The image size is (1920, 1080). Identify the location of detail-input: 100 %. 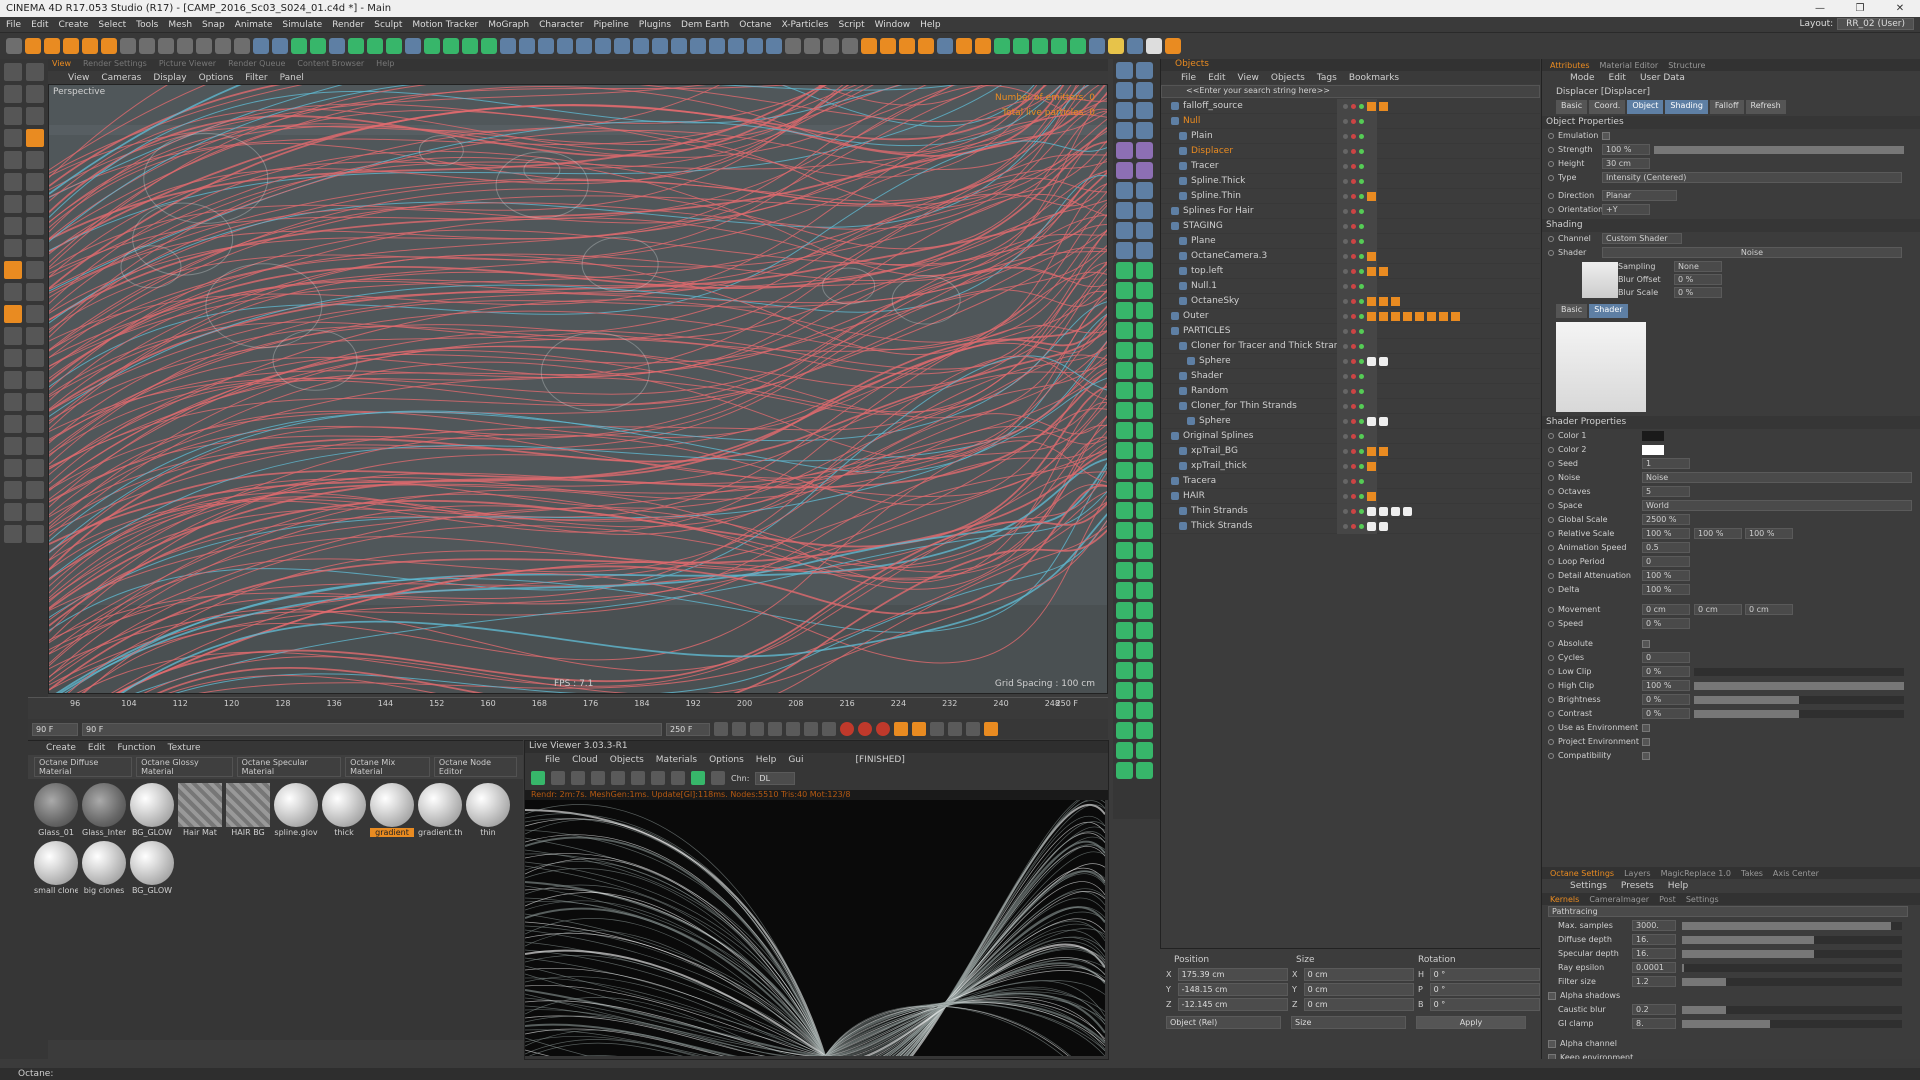
(1666, 575).